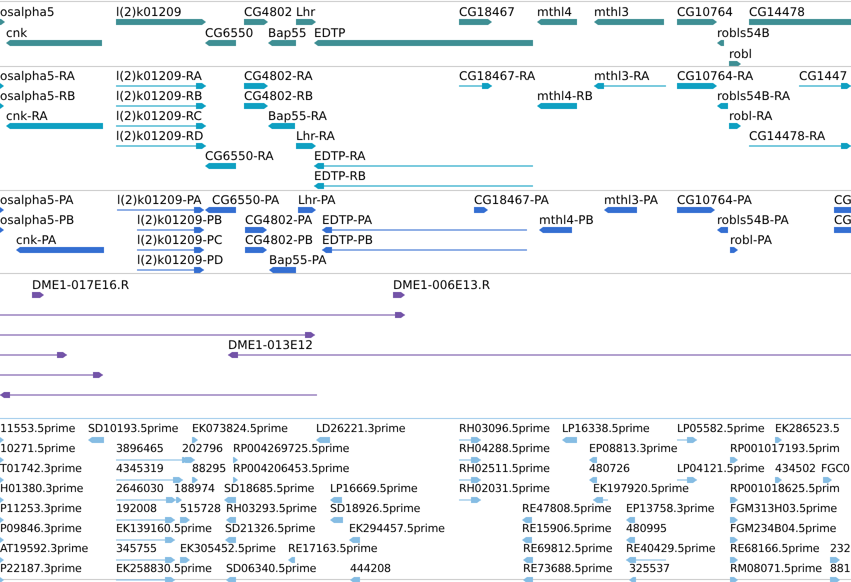  I want to click on feature-label: EDTP-RB, so click(340, 176).